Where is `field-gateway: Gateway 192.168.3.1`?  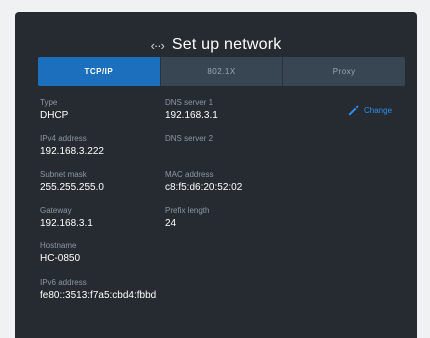 field-gateway: Gateway 192.168.3.1 is located at coordinates (66, 218).